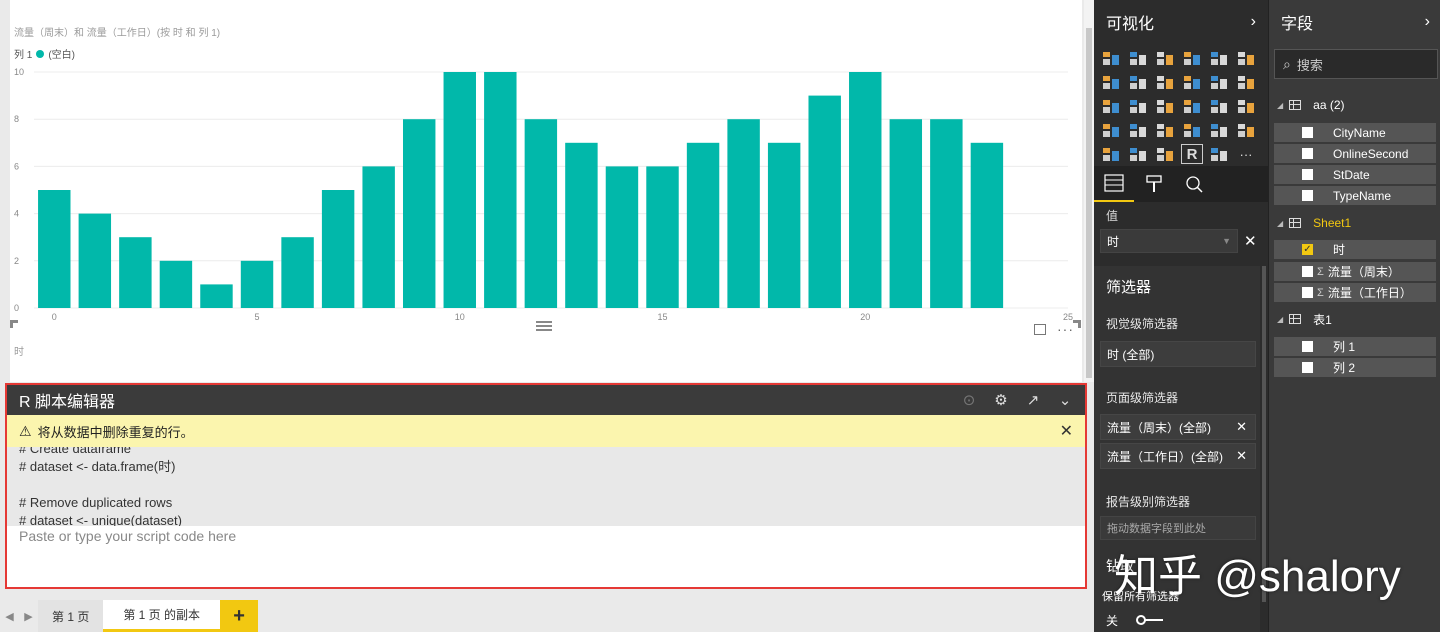 This screenshot has width=1440, height=632. What do you see at coordinates (1165, 130) in the screenshot?
I see `gauge-icon` at bounding box center [1165, 130].